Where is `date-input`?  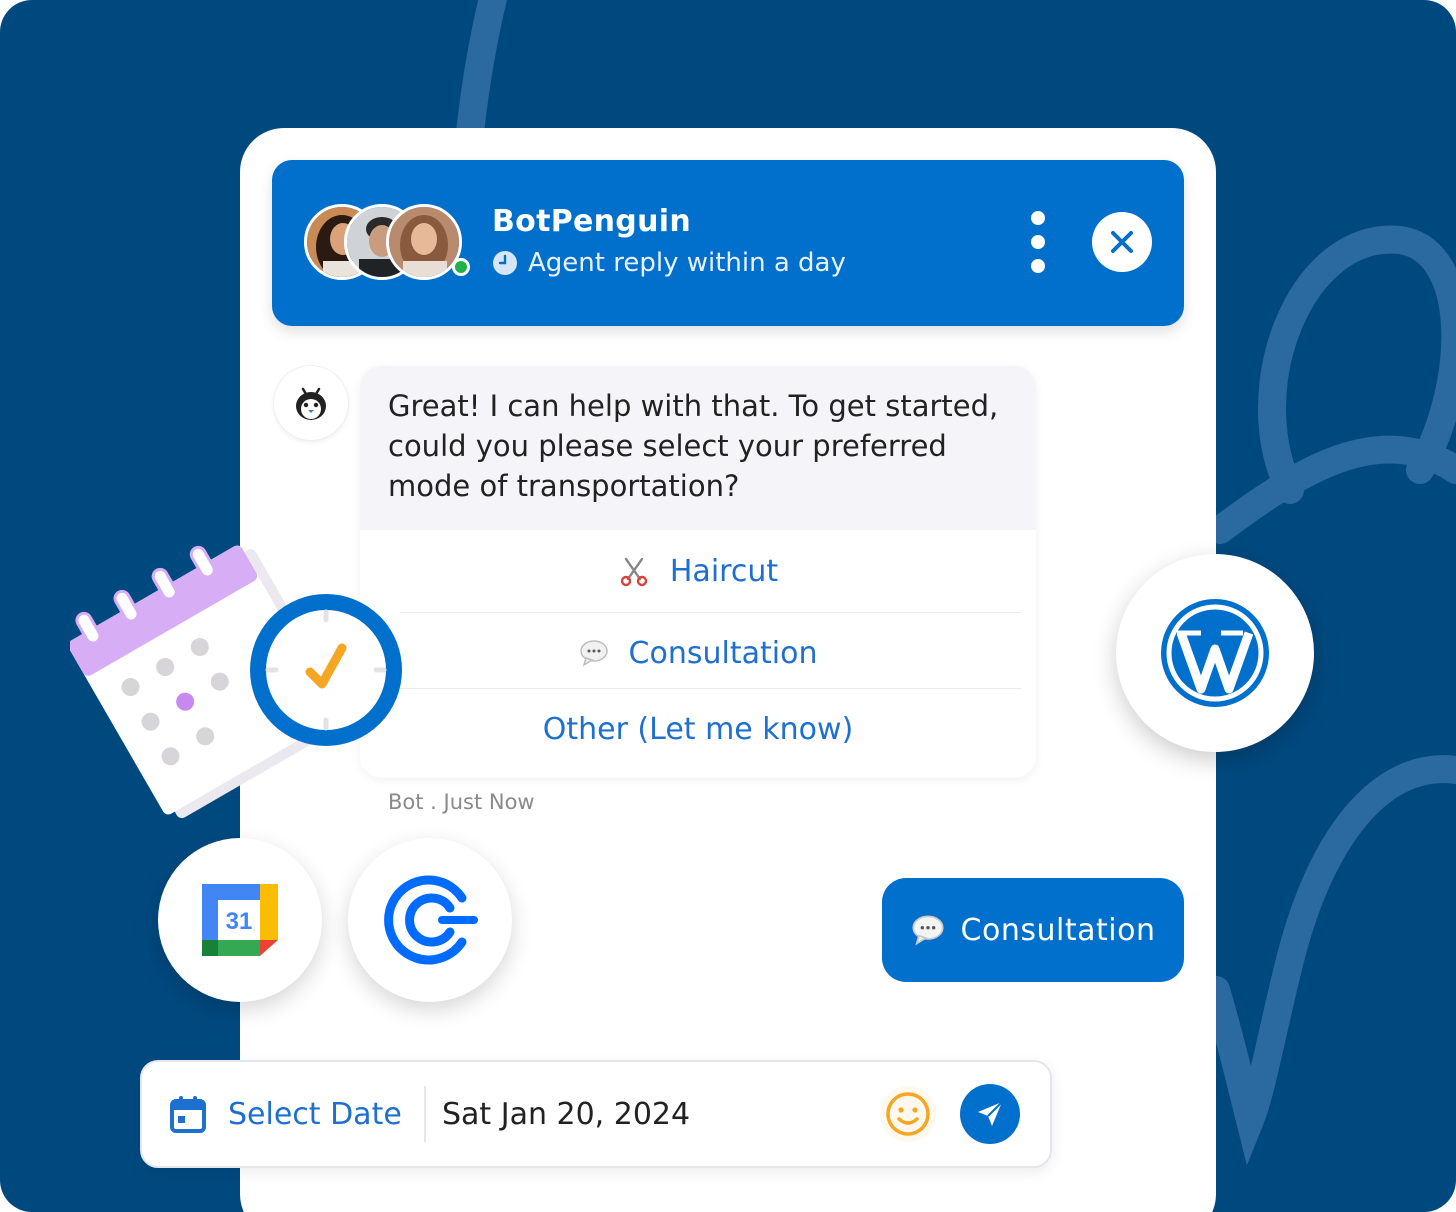 date-input is located at coordinates (642, 1114).